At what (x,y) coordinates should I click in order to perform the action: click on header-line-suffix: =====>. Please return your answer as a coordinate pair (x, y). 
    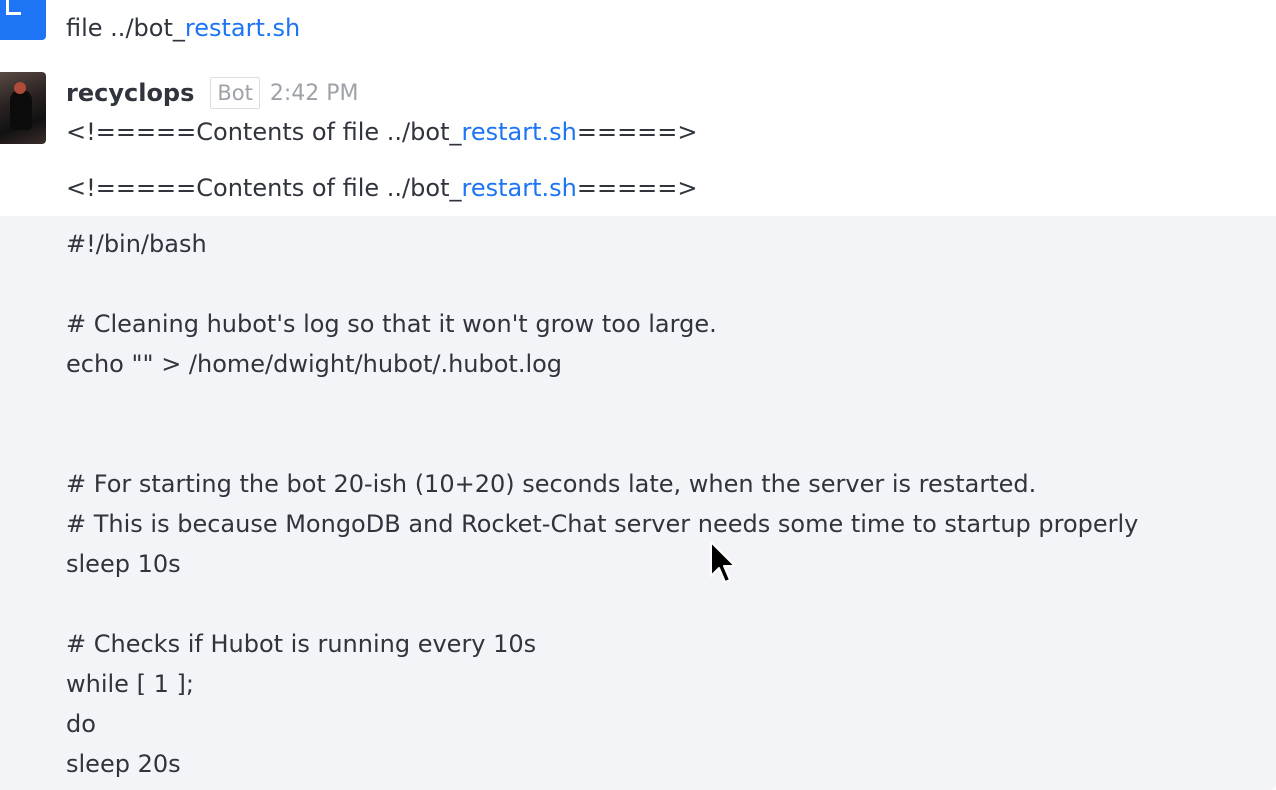
    Looking at the image, I should click on (637, 132).